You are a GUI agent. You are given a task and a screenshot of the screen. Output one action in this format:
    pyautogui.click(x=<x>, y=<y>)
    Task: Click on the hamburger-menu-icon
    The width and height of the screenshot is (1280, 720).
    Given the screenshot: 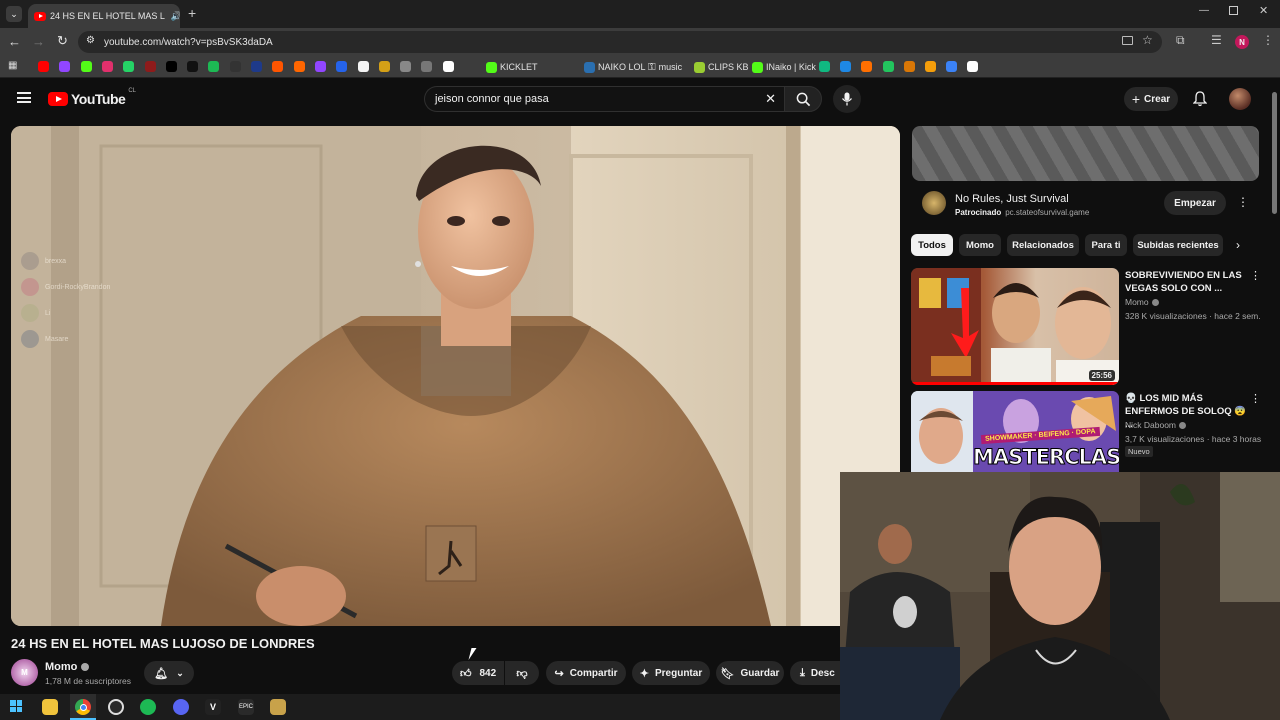 What is the action you would take?
    pyautogui.click(x=24, y=97)
    